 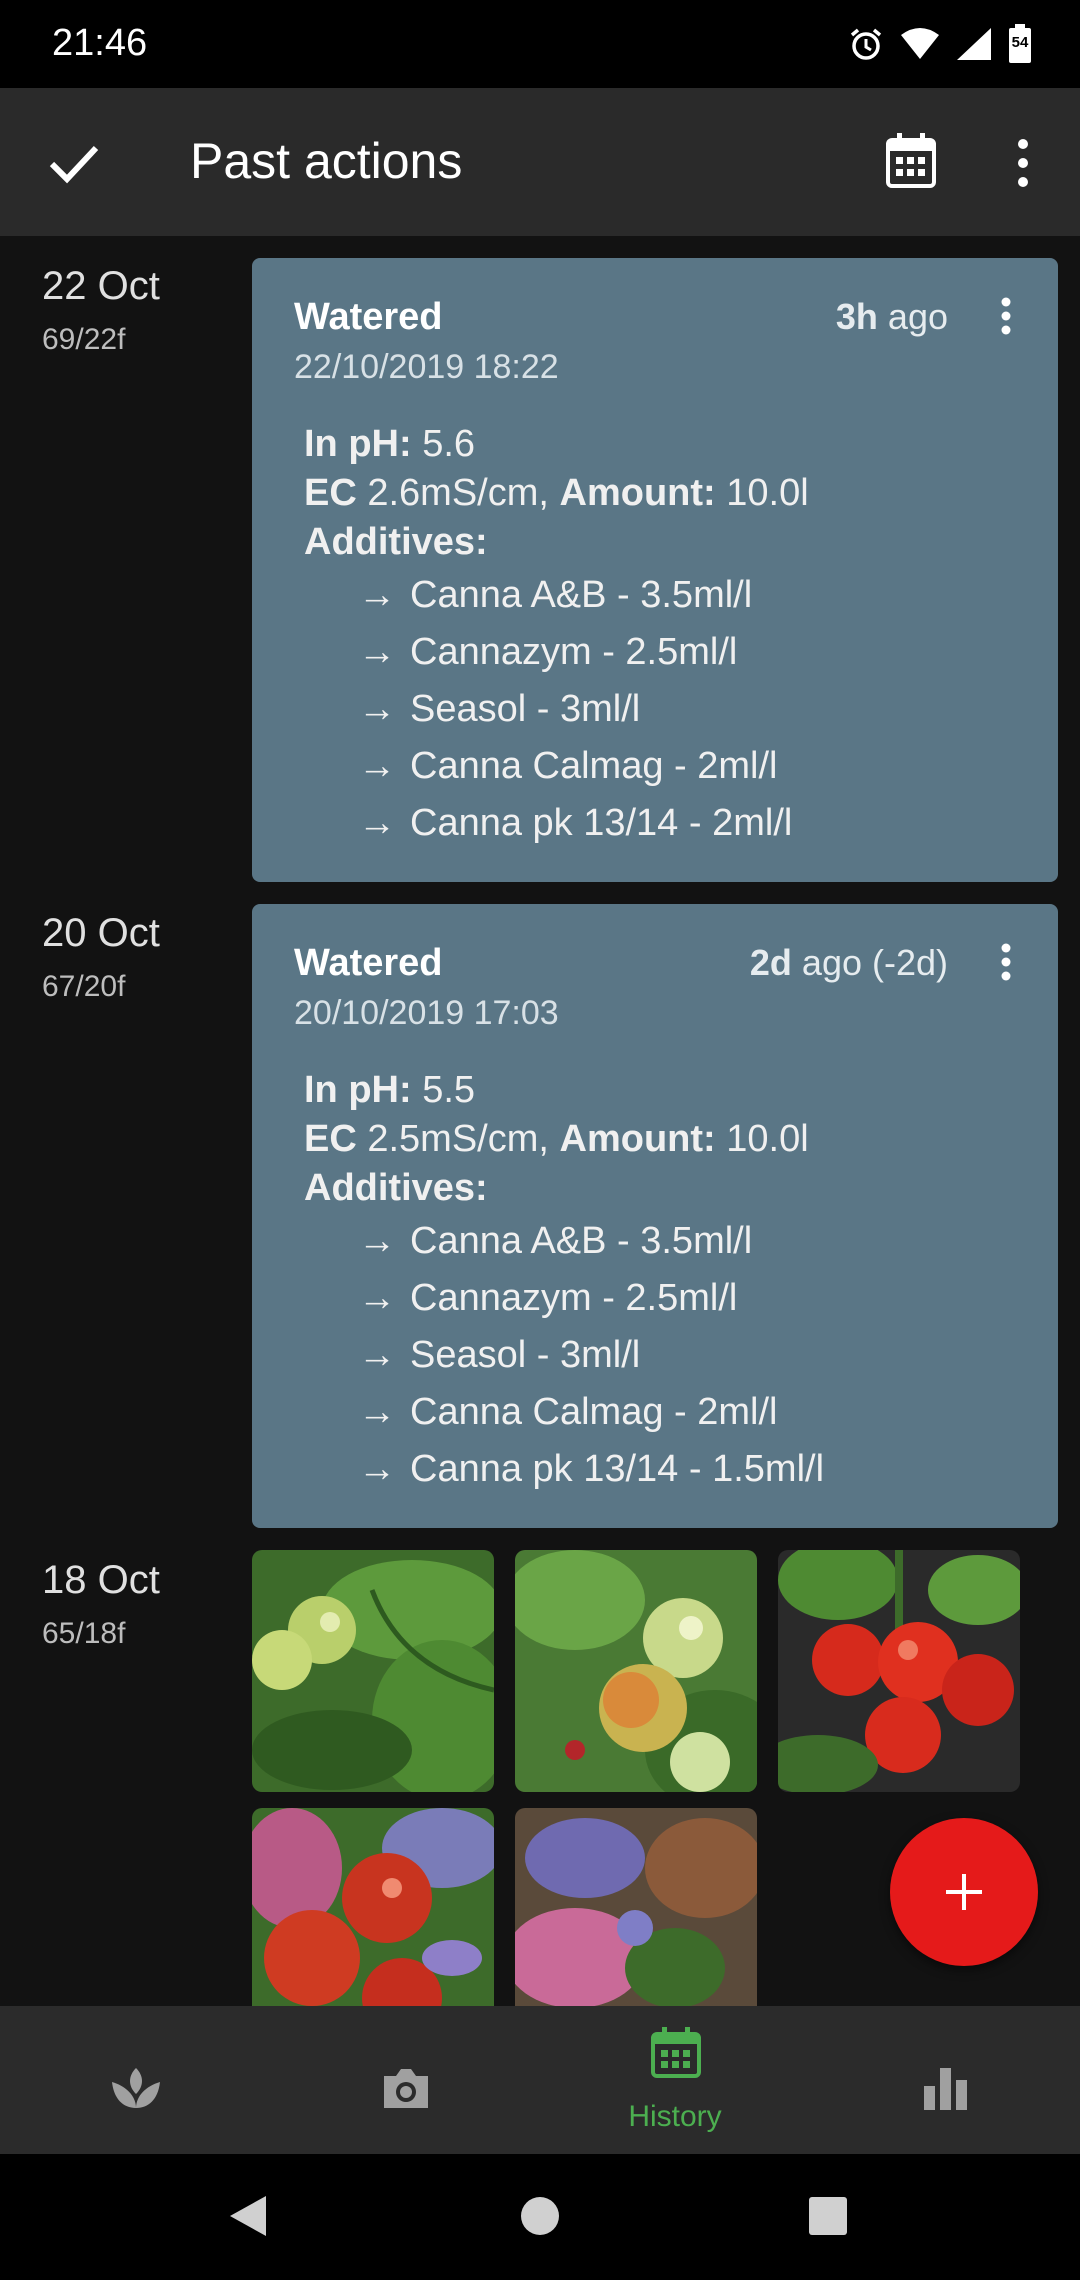 I want to click on ripening-tomatoes-photo, so click(x=636, y=1671).